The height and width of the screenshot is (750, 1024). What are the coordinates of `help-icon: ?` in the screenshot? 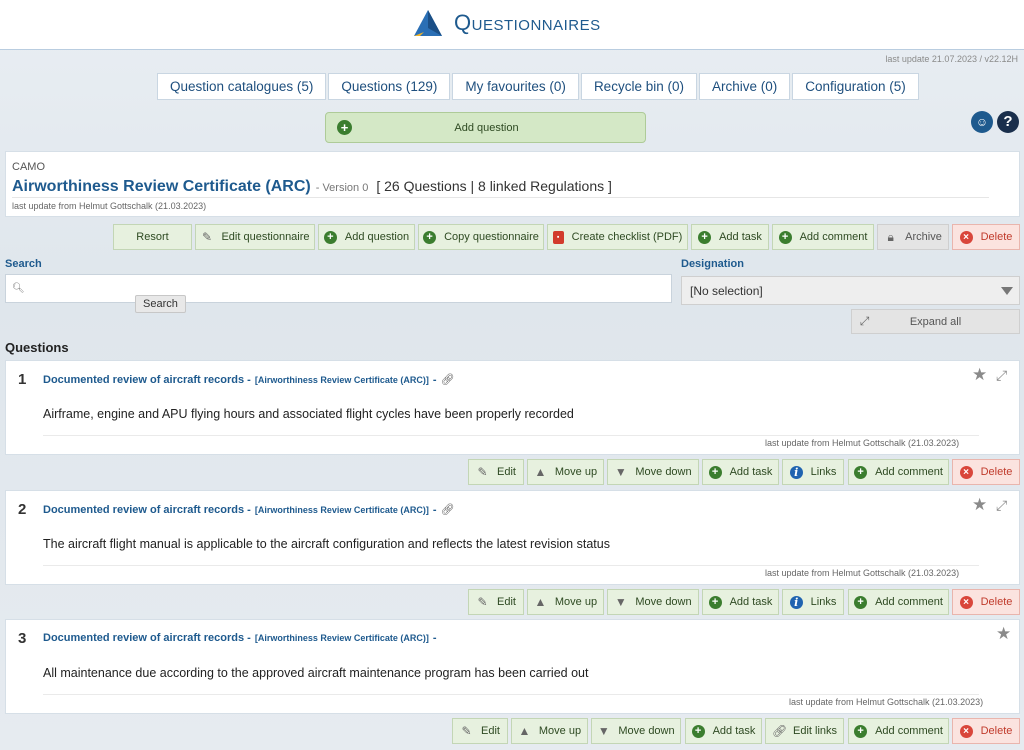 It's located at (1008, 122).